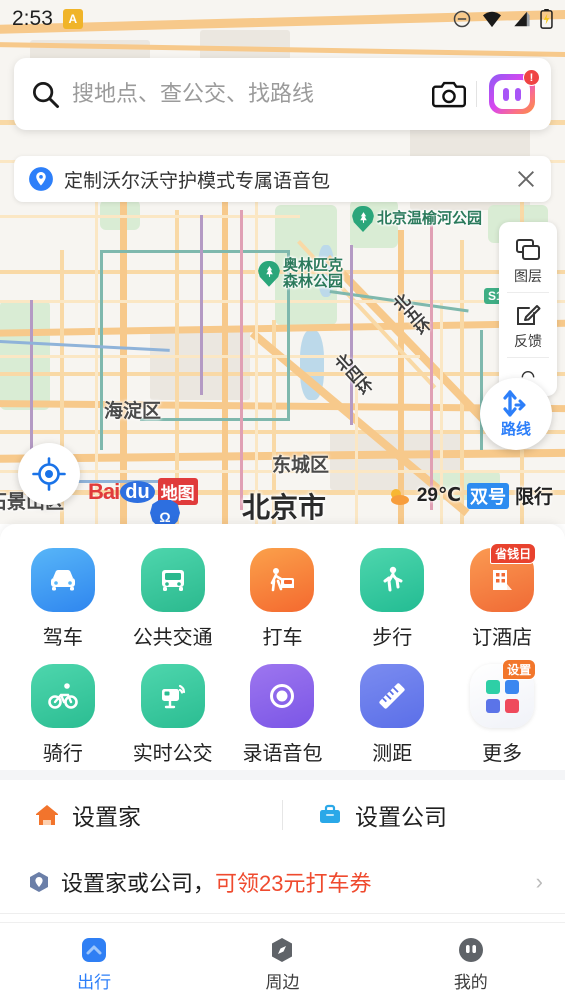  Describe the element at coordinates (298, 882) in the screenshot. I see `promo-text: 设置家或公司，可领23元打车券` at that location.